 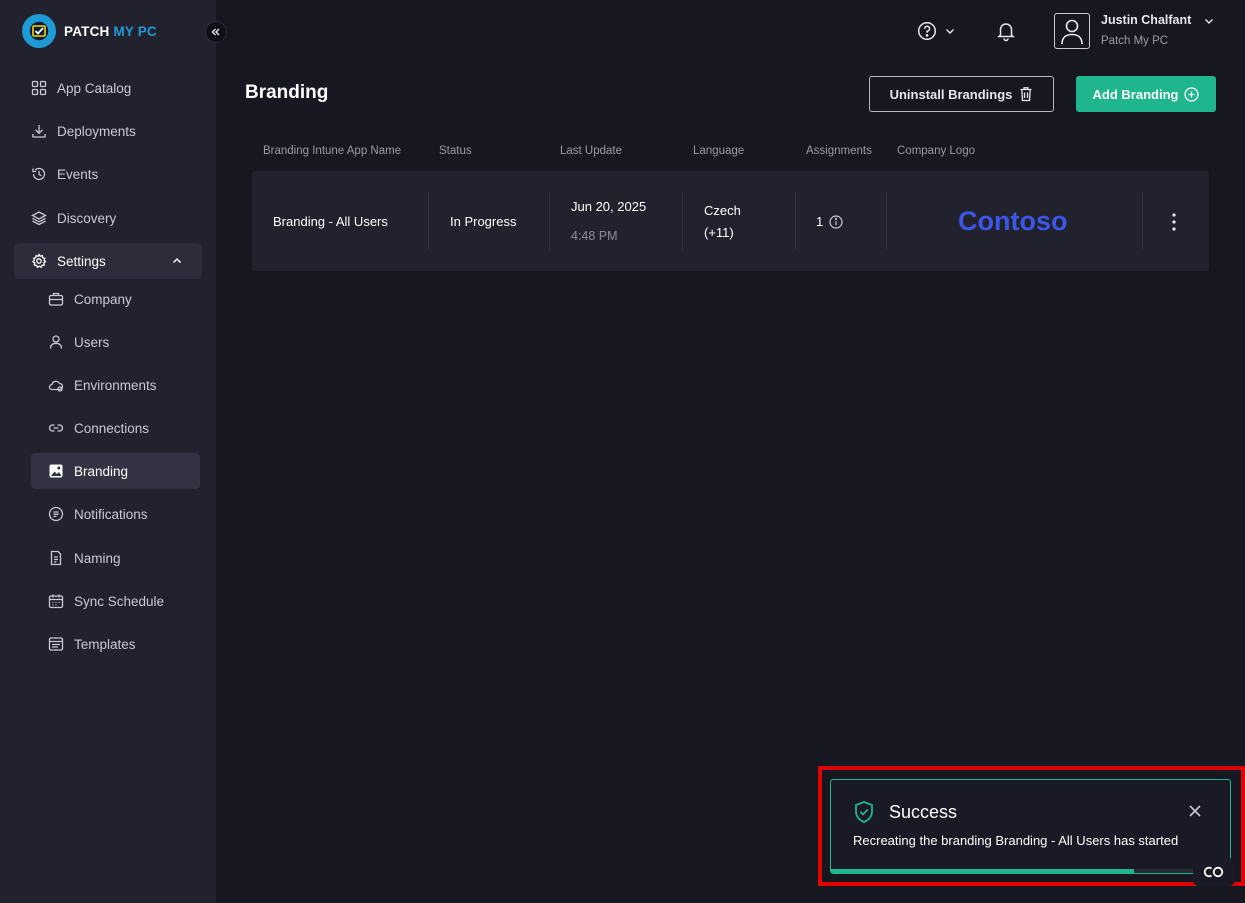 What do you see at coordinates (119, 601) in the screenshot?
I see `sidebar-item-label: Sync Schedule` at bounding box center [119, 601].